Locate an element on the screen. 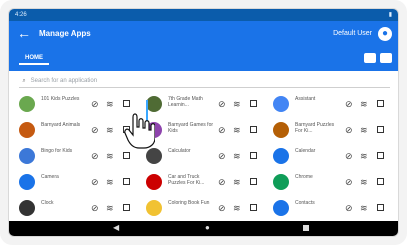  current-user-label: Default User is located at coordinates (352, 33).